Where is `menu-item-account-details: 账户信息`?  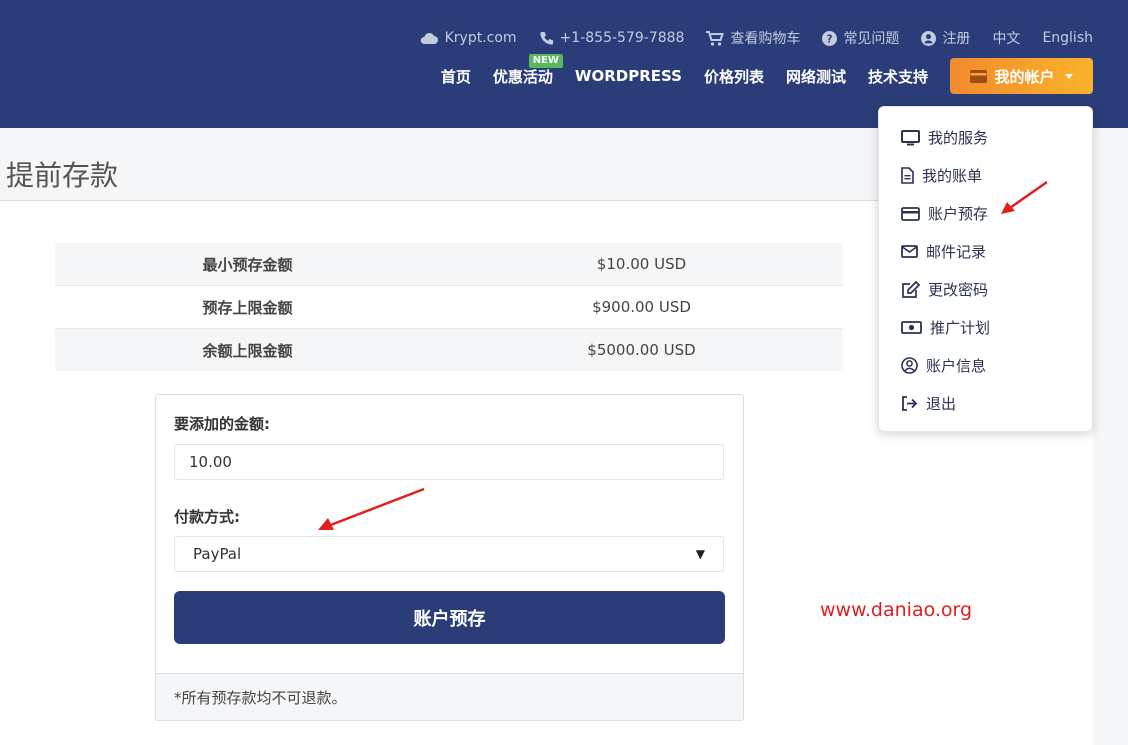 menu-item-account-details: 账户信息 is located at coordinates (943, 365).